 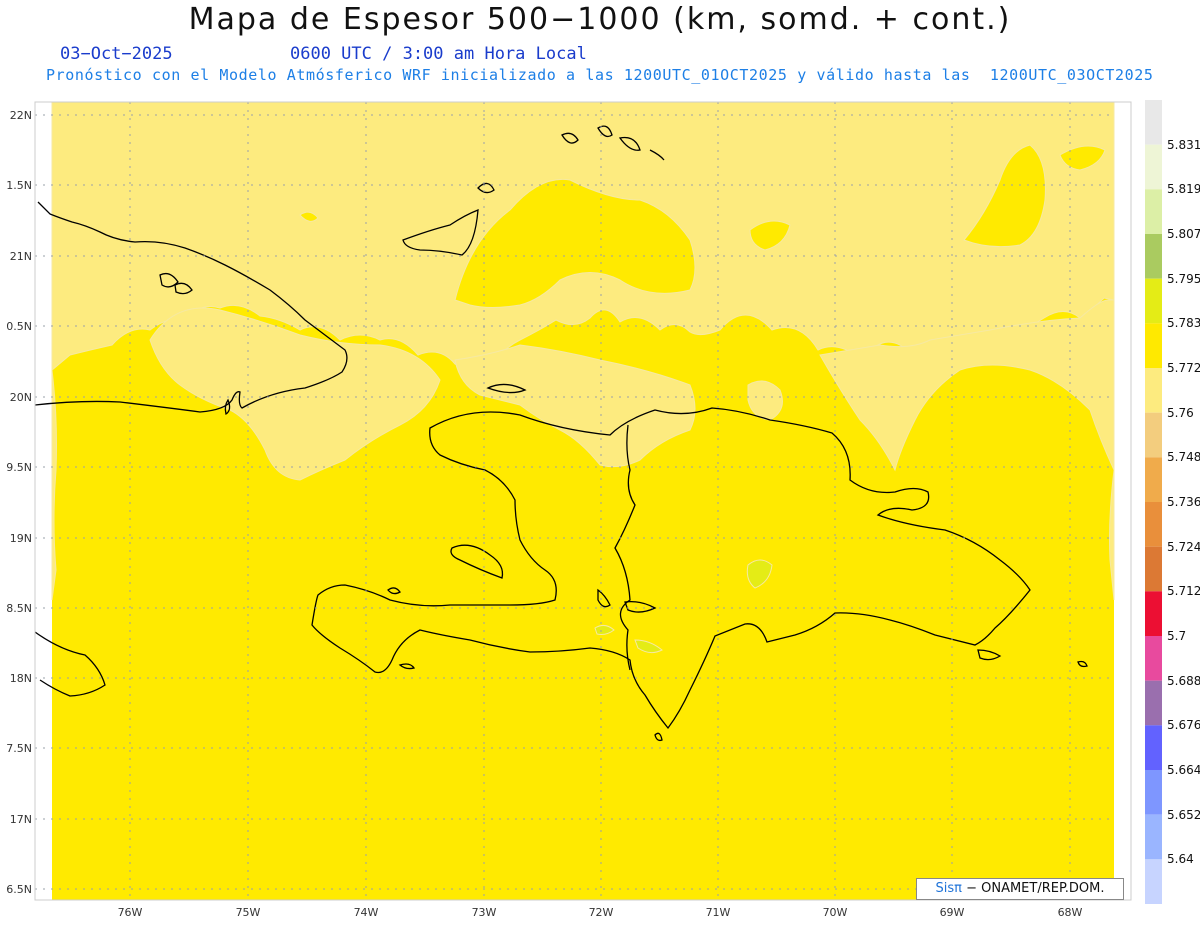 What do you see at coordinates (366, 912) in the screenshot?
I see `lon-label: 74W` at bounding box center [366, 912].